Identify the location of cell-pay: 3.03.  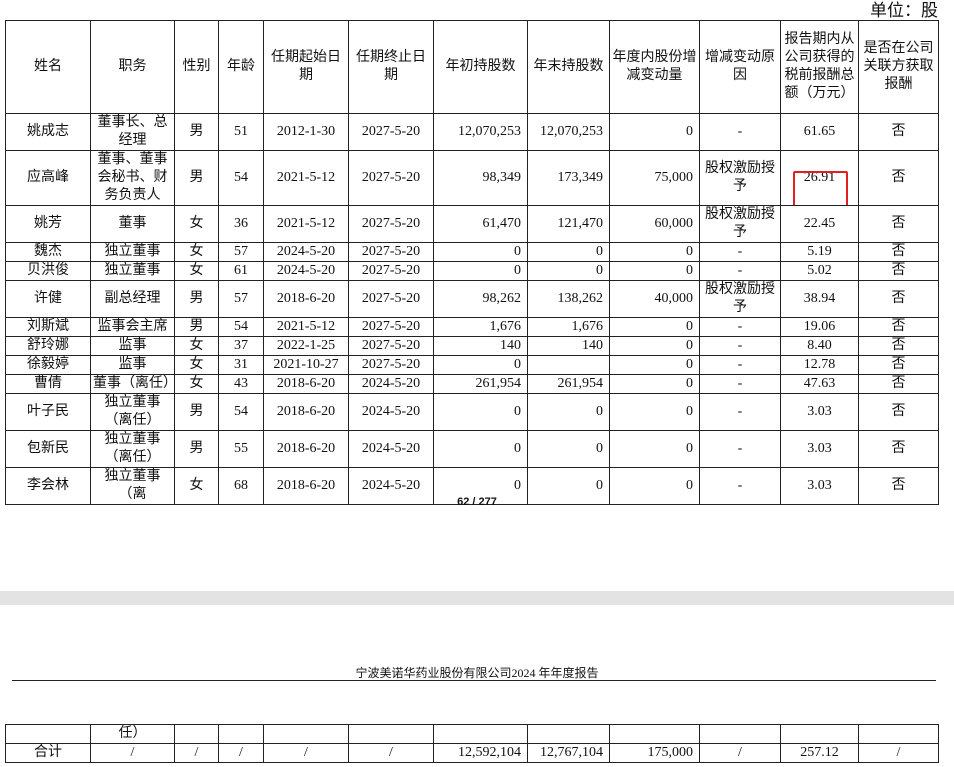
(819, 412).